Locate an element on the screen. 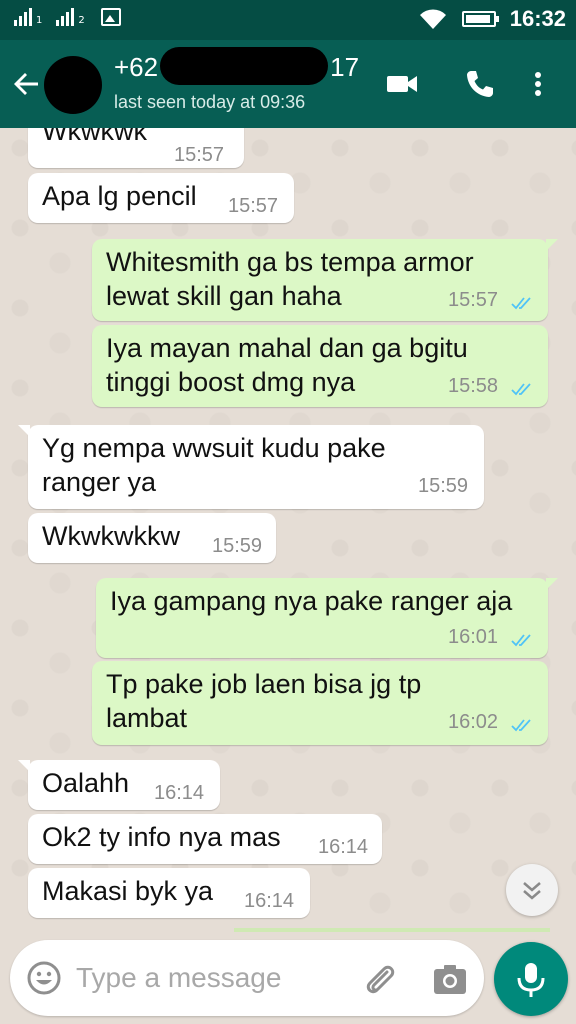  status-right-group: 16:32 is located at coordinates (492, 19).